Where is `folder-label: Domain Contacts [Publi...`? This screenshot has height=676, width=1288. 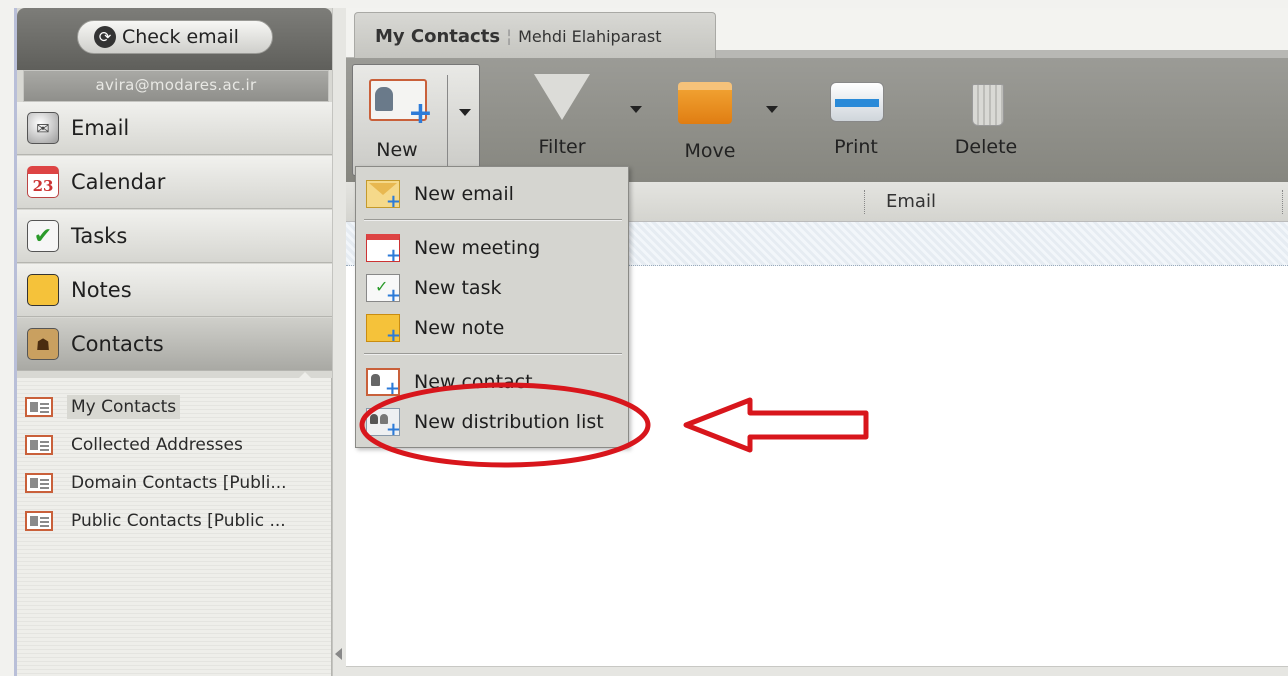
folder-label: Domain Contacts [Publi... is located at coordinates (179, 483).